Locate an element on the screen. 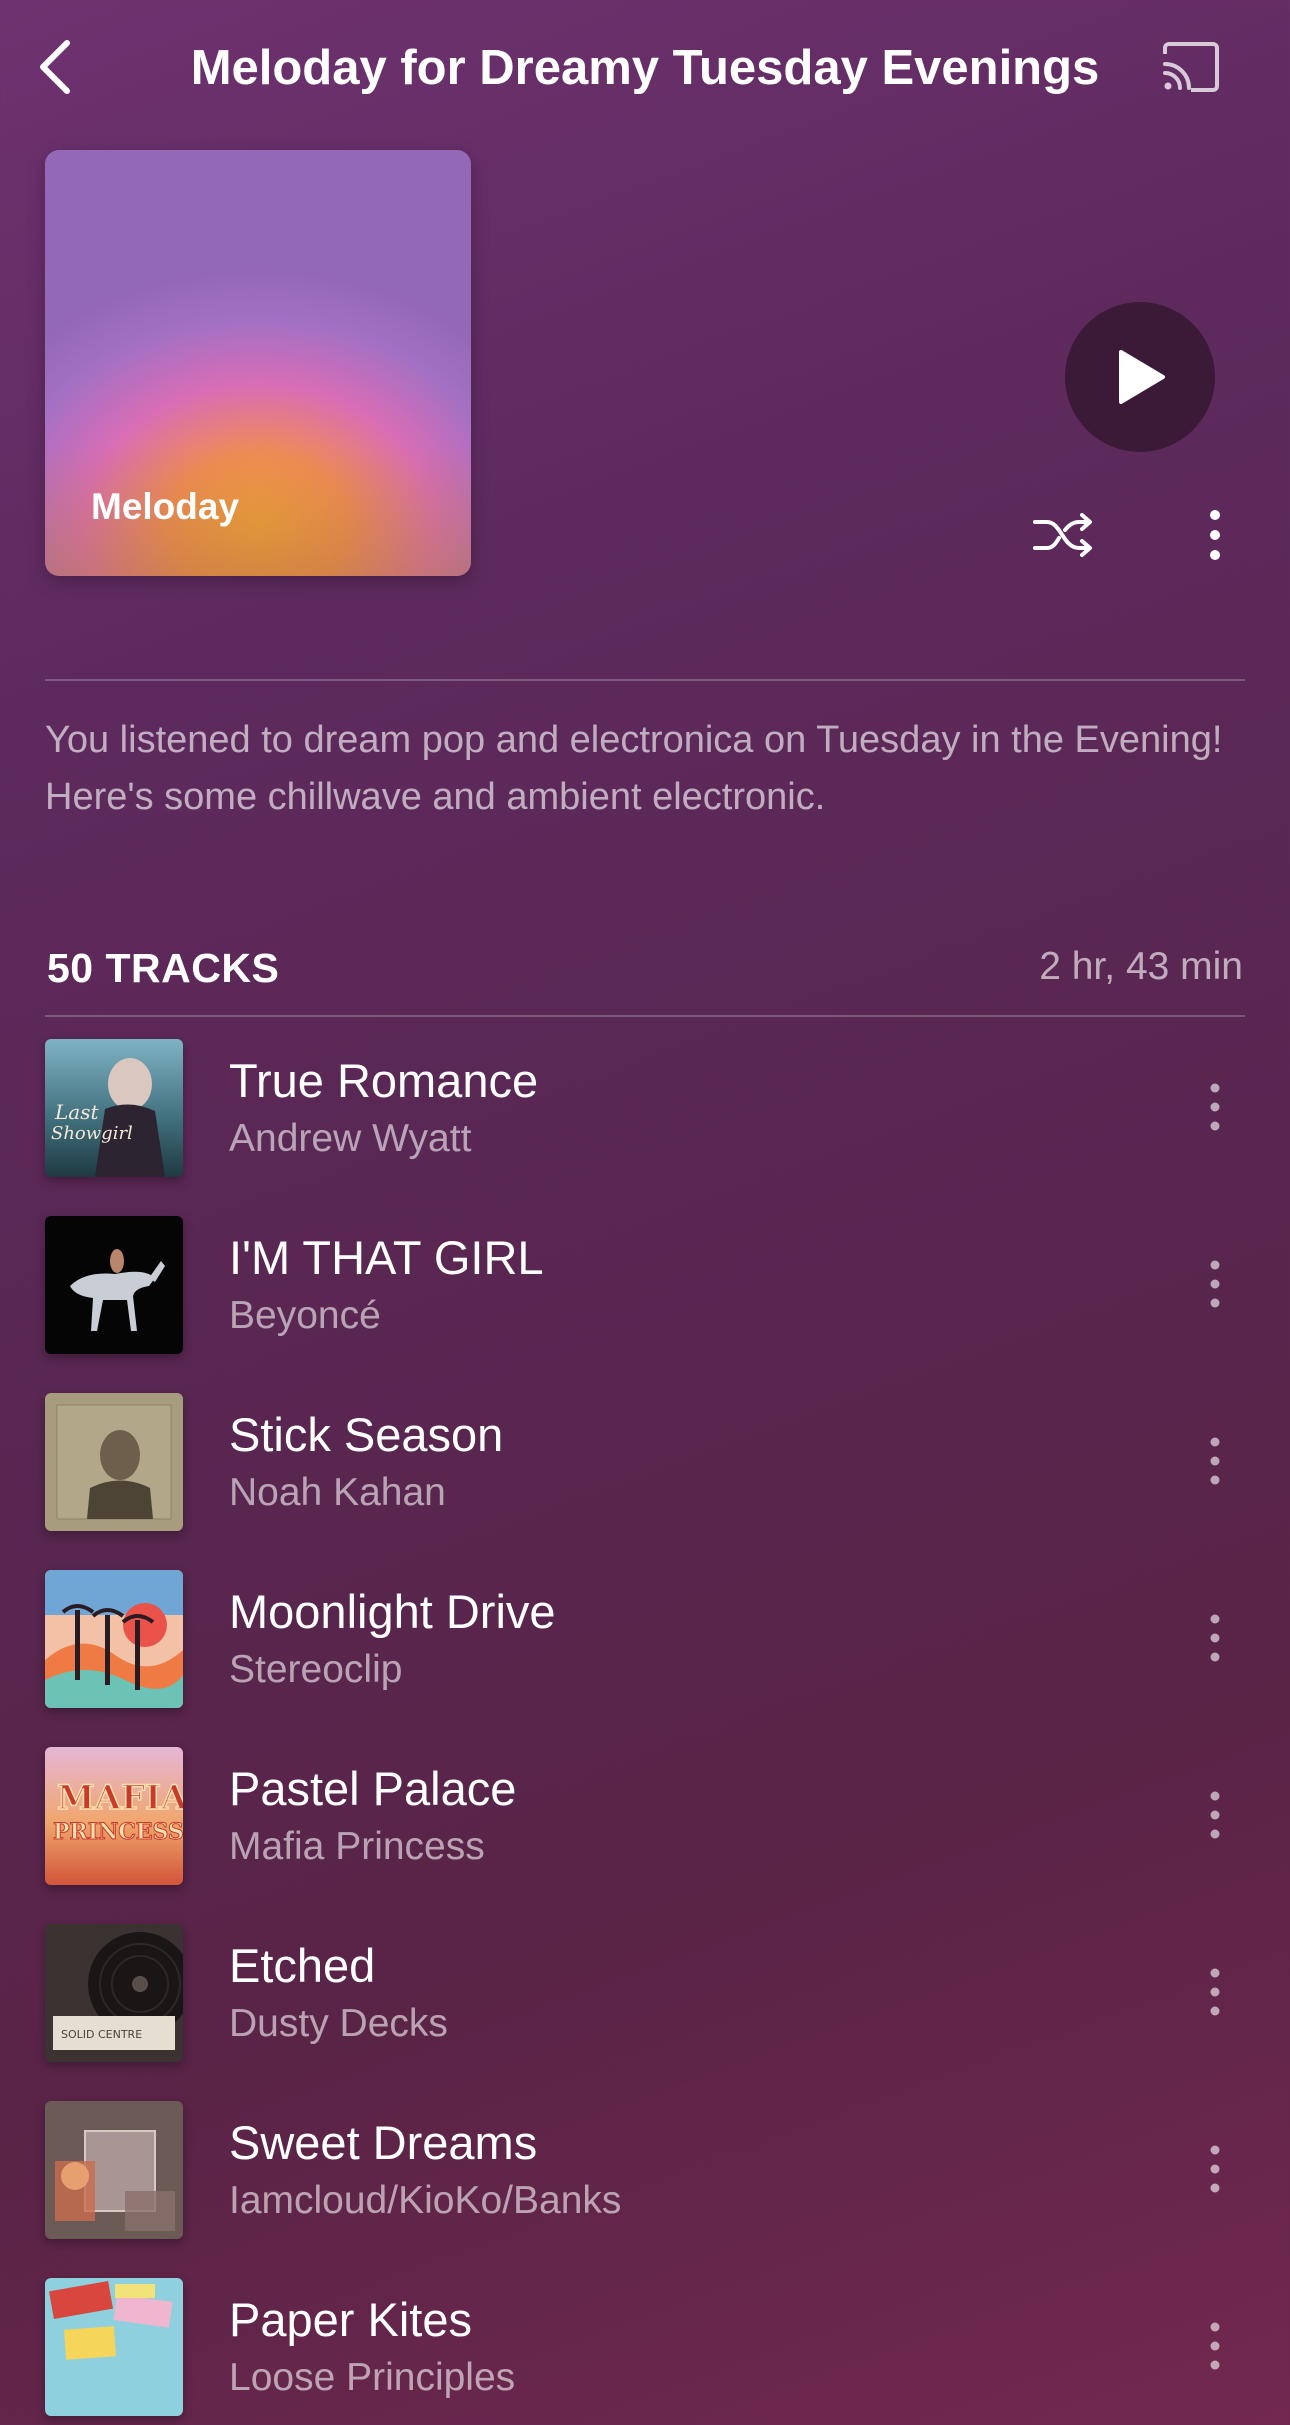 The image size is (1290, 2425). chevron-left-icon is located at coordinates (55, 67).